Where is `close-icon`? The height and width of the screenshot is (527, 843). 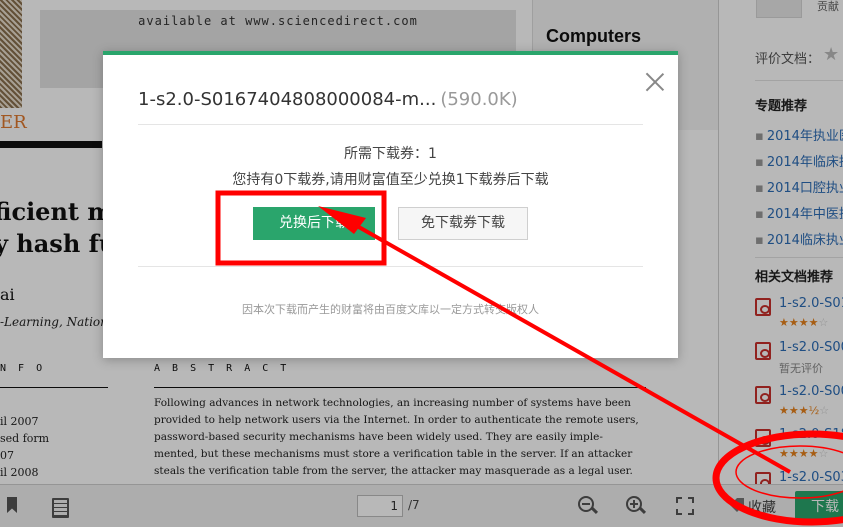
close-icon is located at coordinates (655, 82).